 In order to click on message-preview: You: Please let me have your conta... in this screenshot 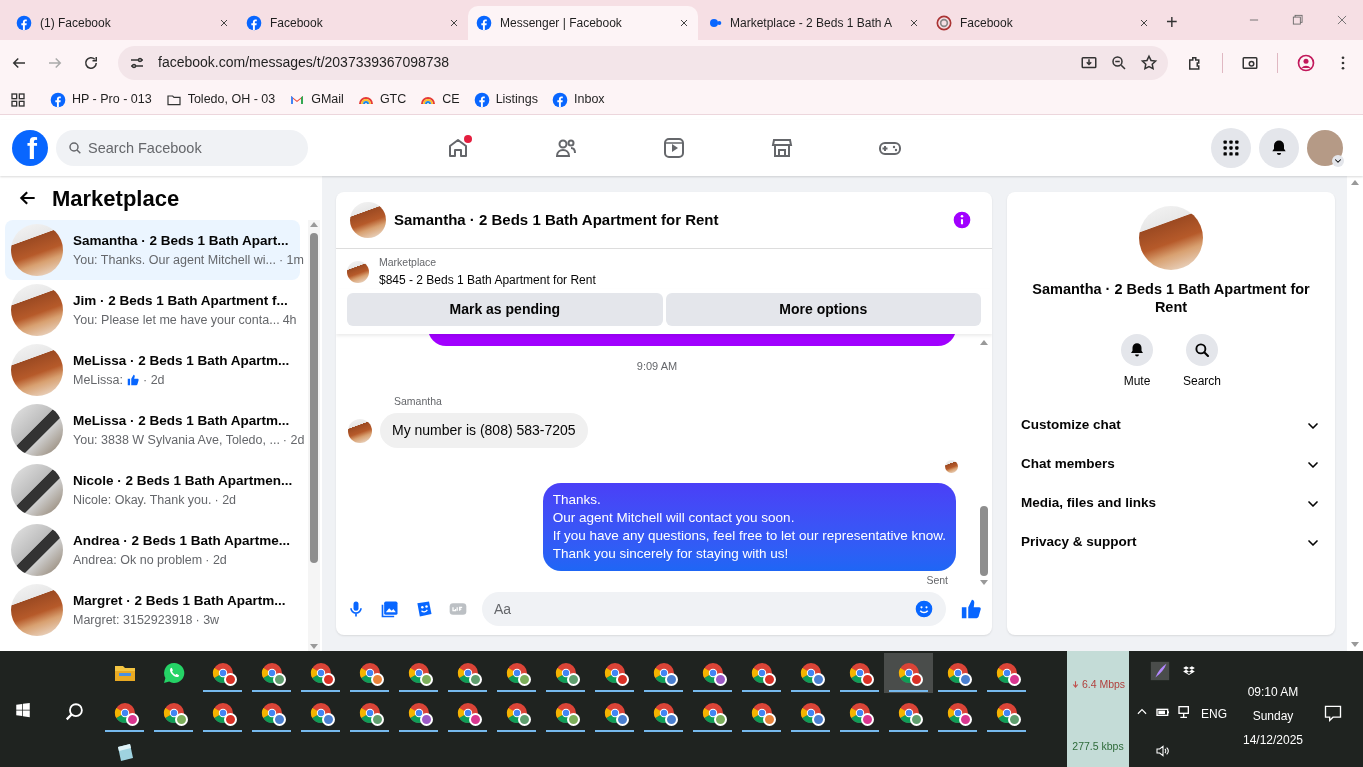, I will do `click(176, 320)`.